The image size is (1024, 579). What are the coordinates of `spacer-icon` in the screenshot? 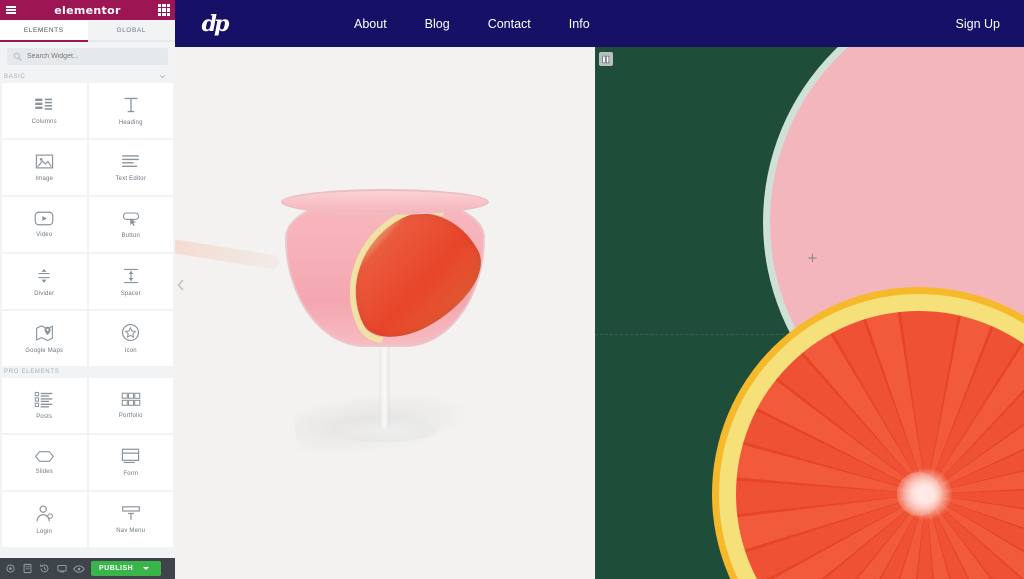 It's located at (130, 275).